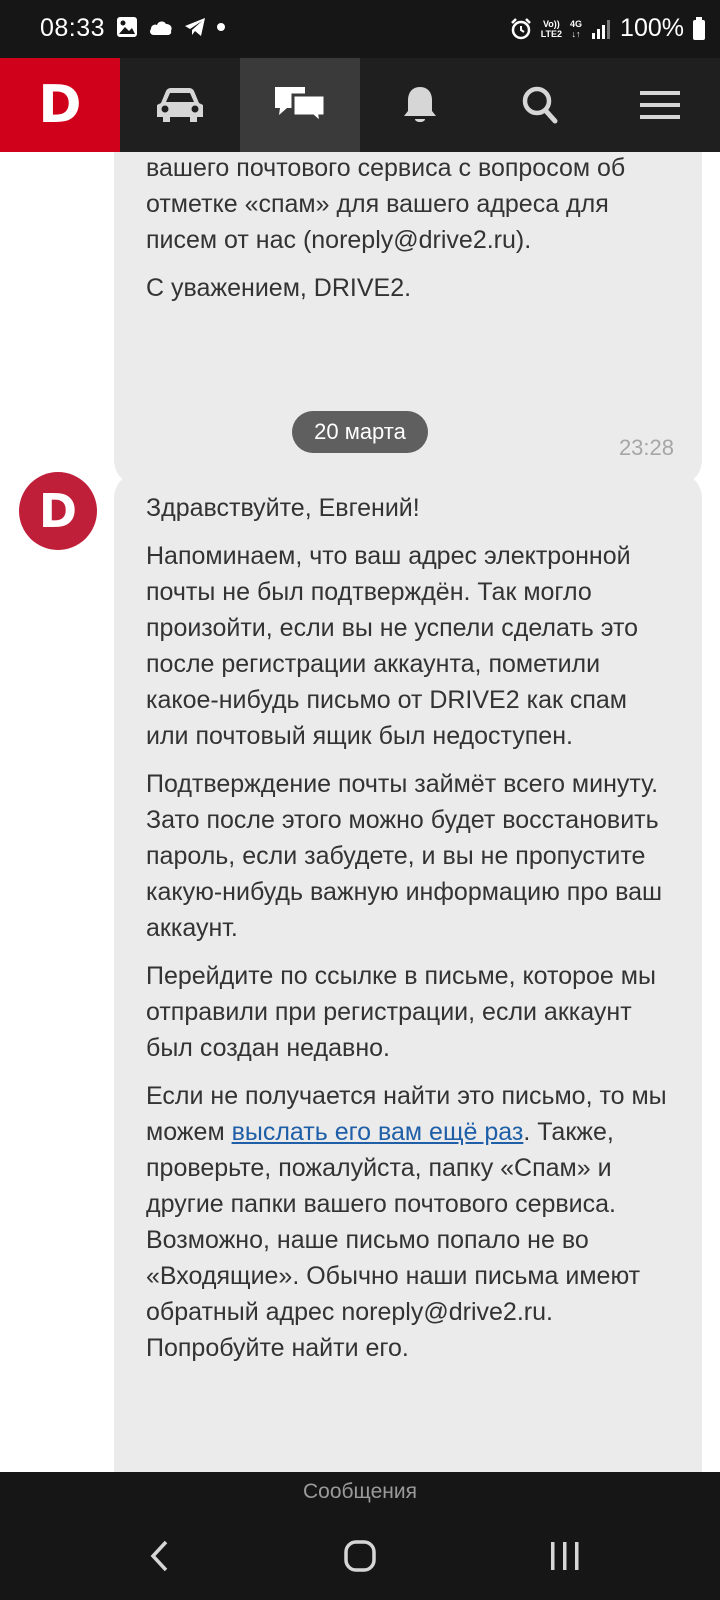 This screenshot has width=720, height=1600. I want to click on gallery-icon, so click(127, 27).